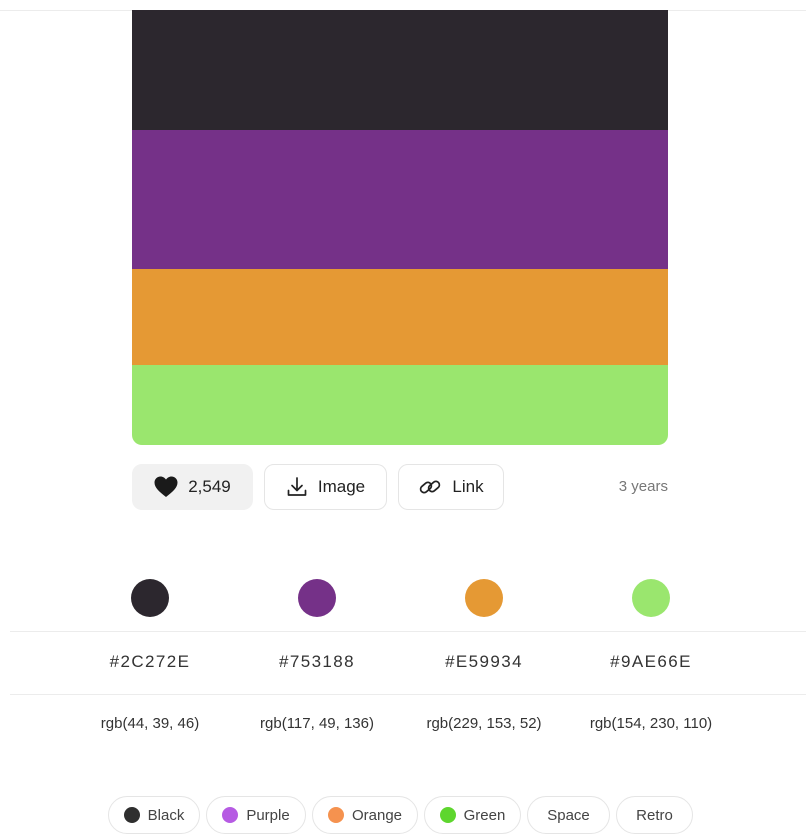 The width and height of the screenshot is (806, 834). I want to click on tag-label: Green, so click(484, 815).